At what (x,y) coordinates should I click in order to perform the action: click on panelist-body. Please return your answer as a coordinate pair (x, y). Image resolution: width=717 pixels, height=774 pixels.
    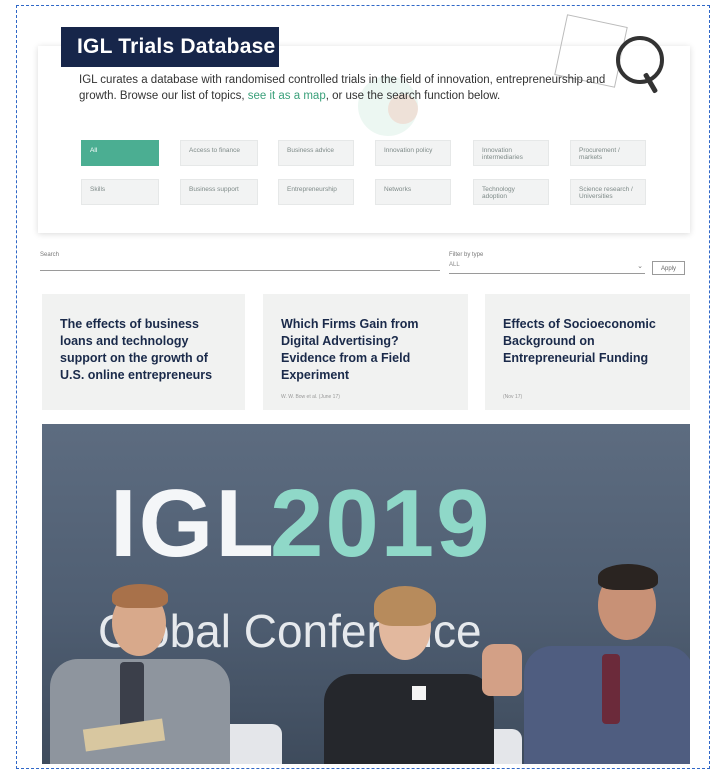
    Looking at the image, I should click on (409, 719).